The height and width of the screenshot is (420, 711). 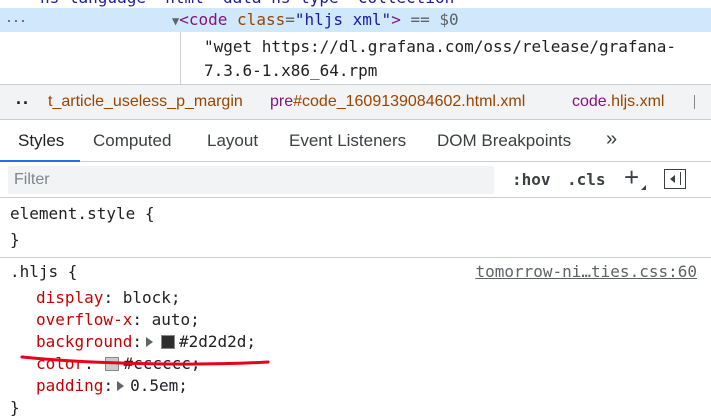 What do you see at coordinates (504, 141) in the screenshot?
I see `tab-dom-breakpoints: DOM Breakpoints` at bounding box center [504, 141].